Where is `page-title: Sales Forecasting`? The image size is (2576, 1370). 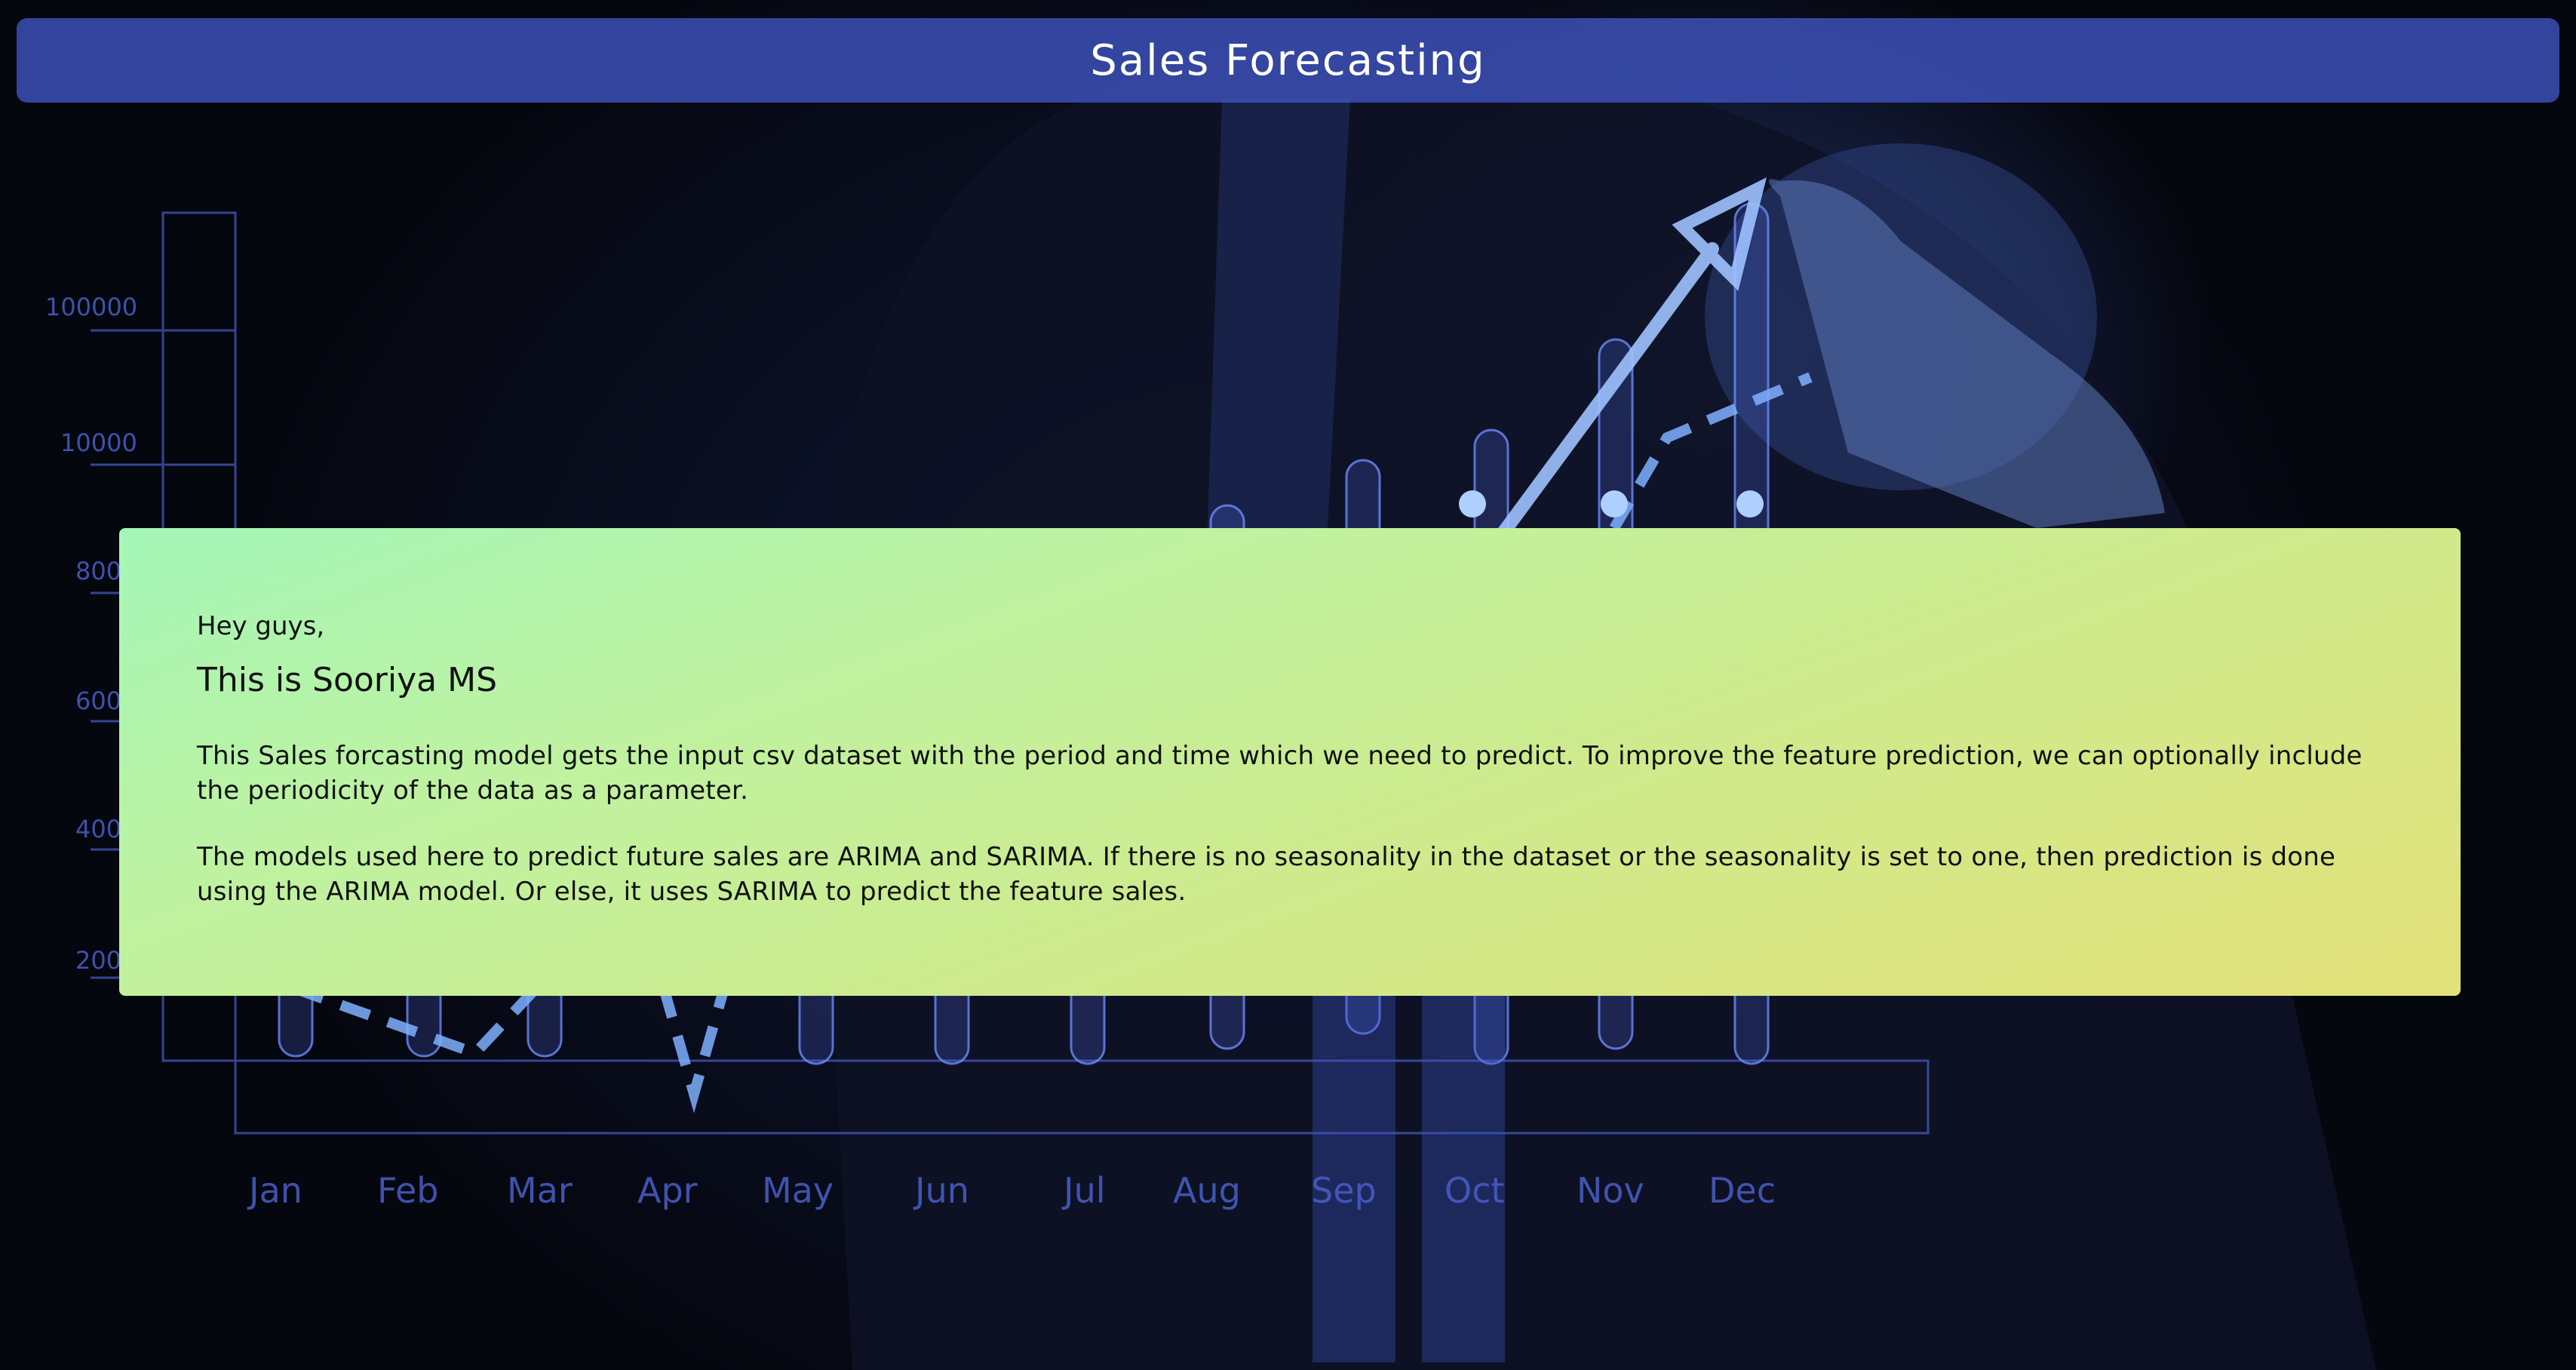 page-title: Sales Forecasting is located at coordinates (1288, 60).